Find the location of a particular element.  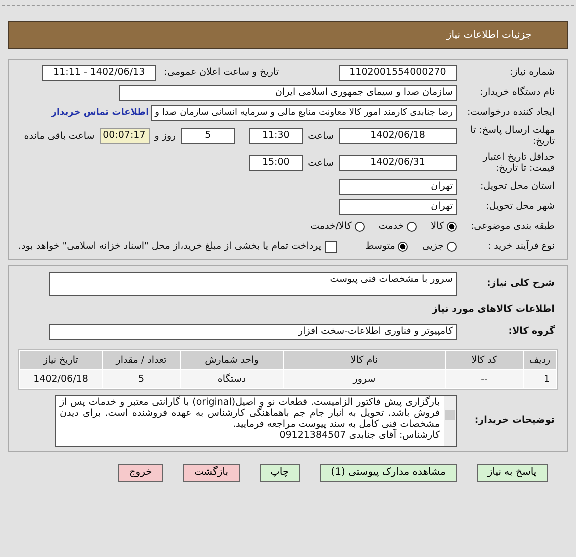

column-header: کد کالا is located at coordinates (484, 360).